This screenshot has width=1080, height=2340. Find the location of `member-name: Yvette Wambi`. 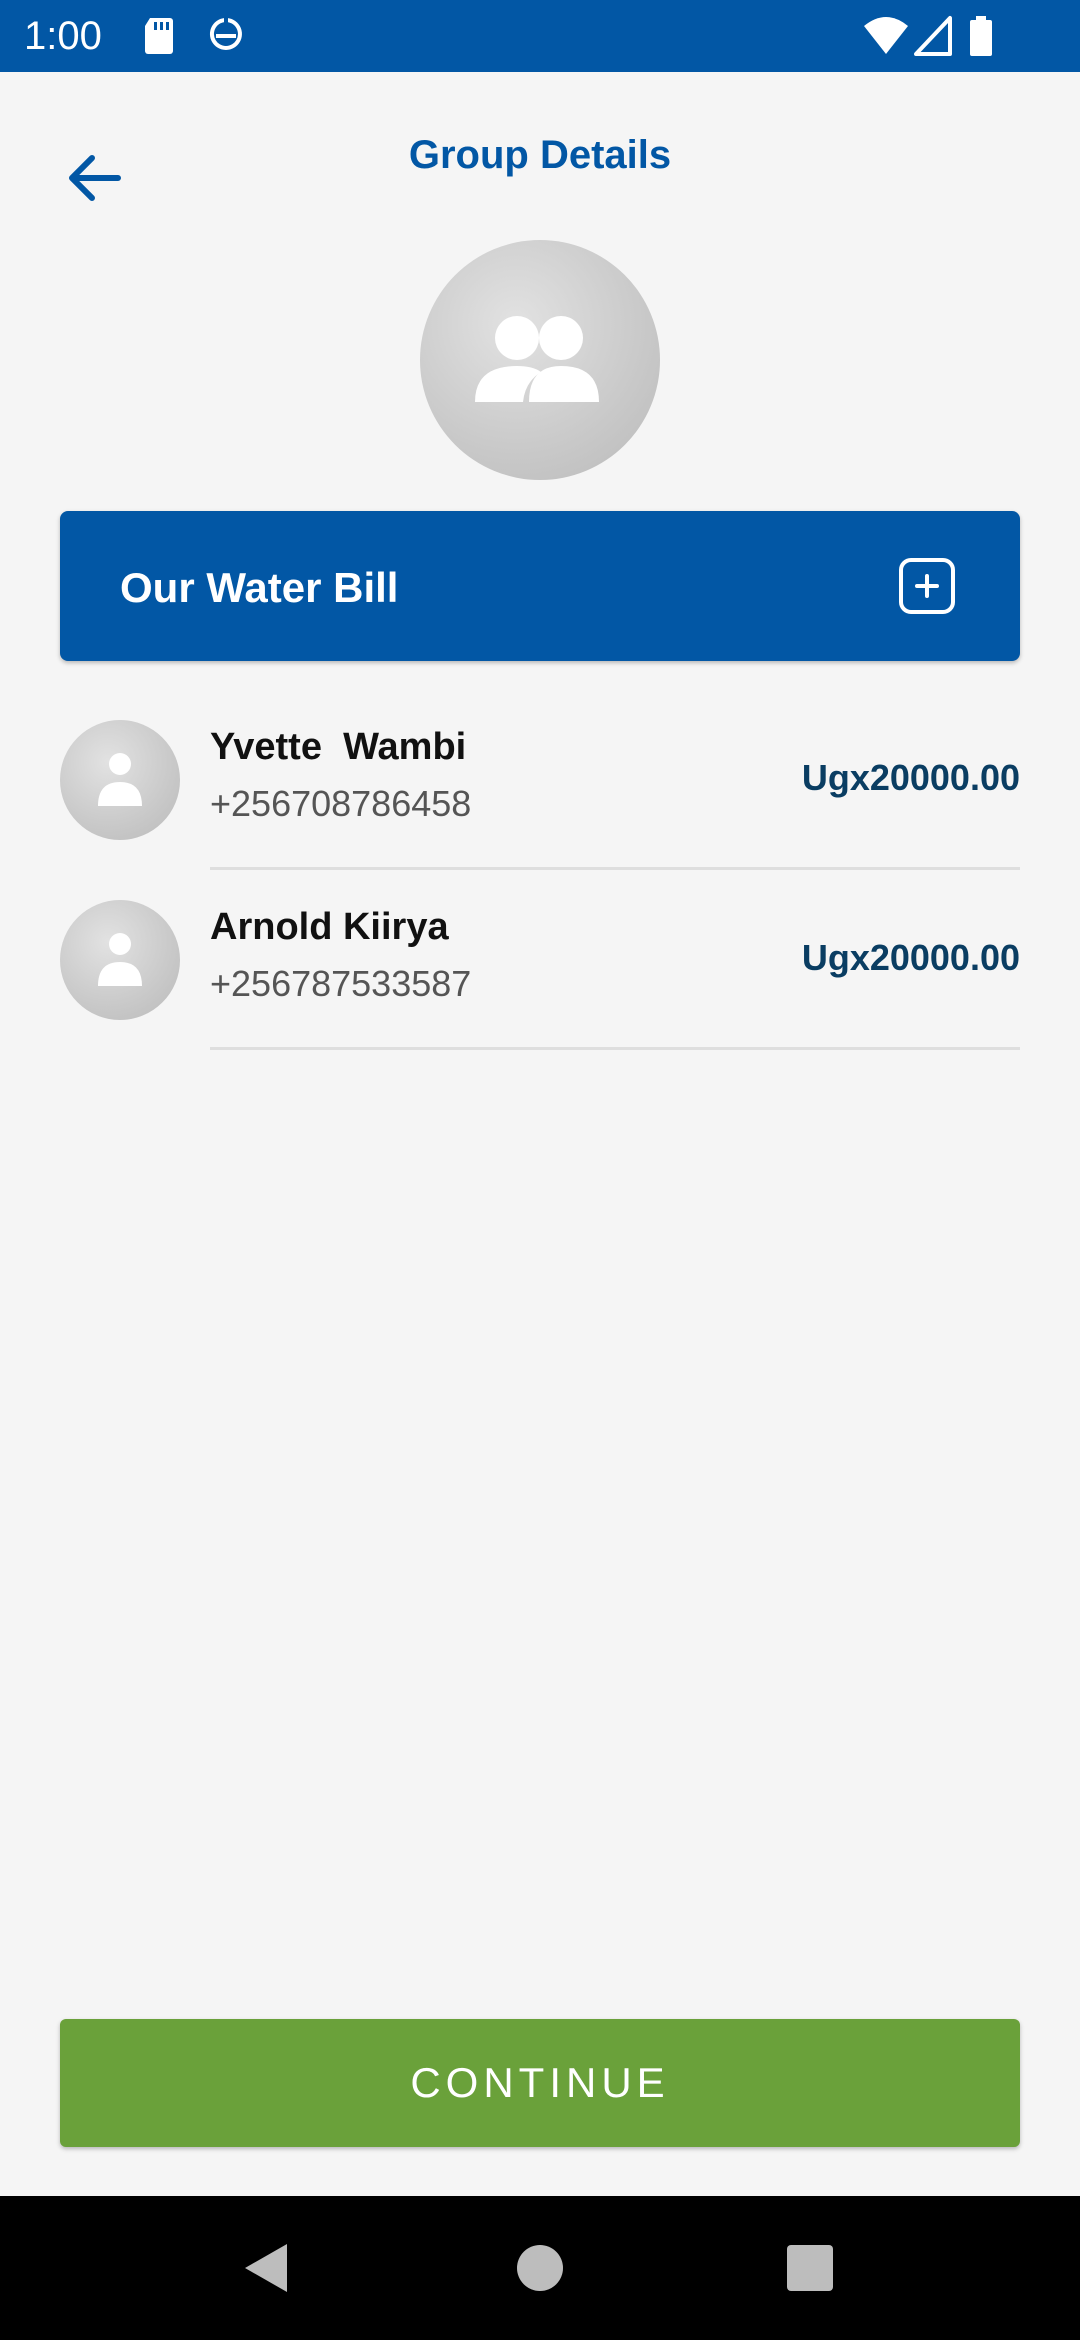

member-name: Yvette Wambi is located at coordinates (338, 747).